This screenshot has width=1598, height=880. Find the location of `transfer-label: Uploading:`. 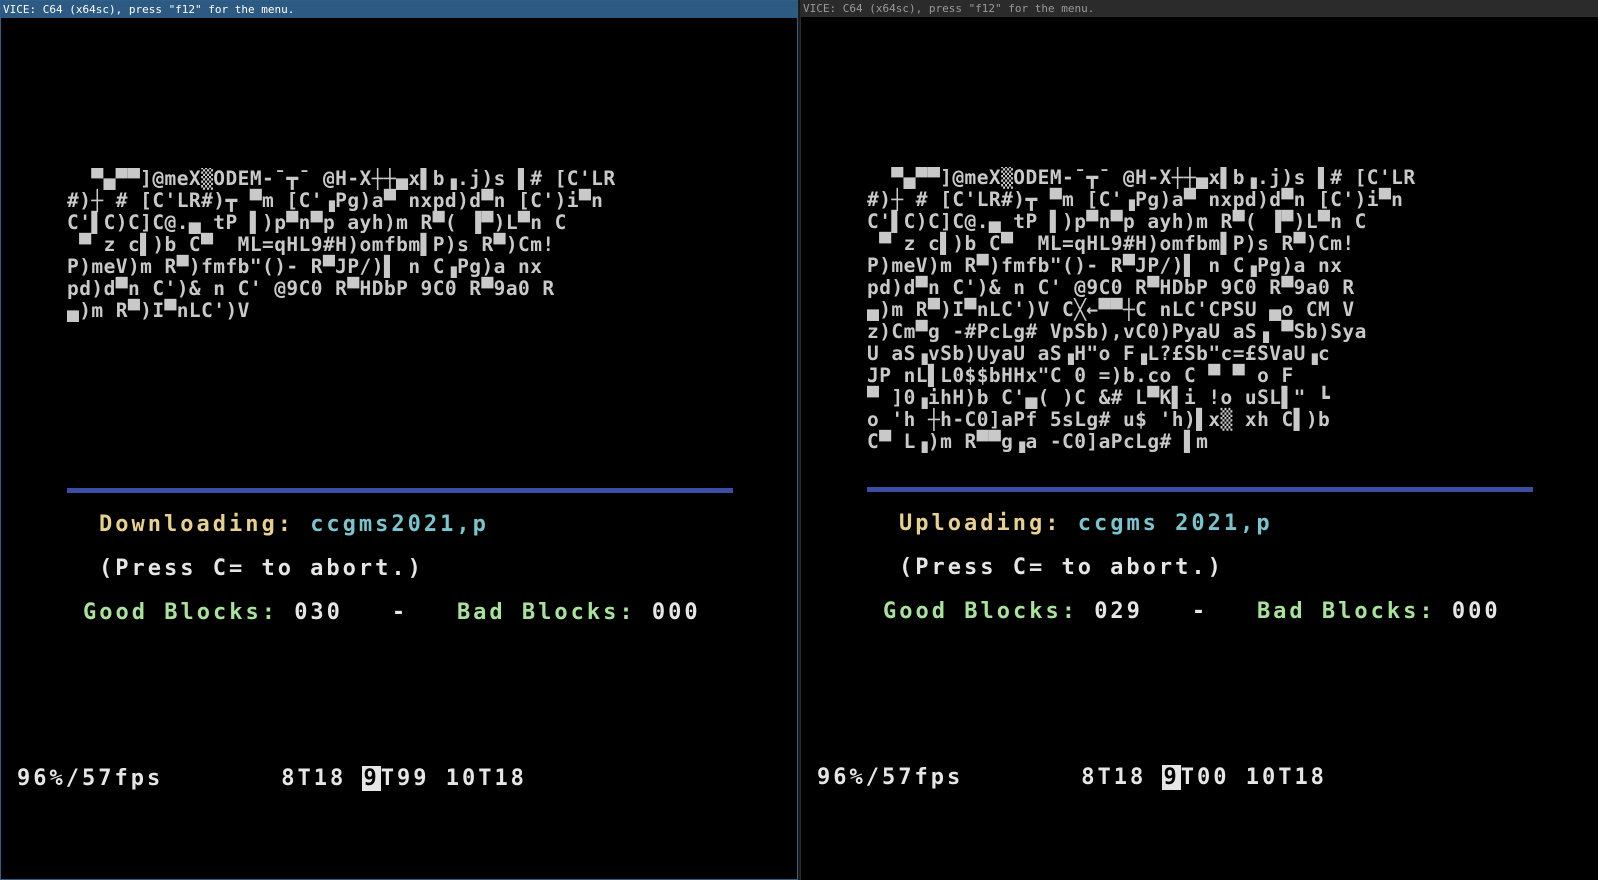

transfer-label: Uploading: is located at coordinates (988, 523).